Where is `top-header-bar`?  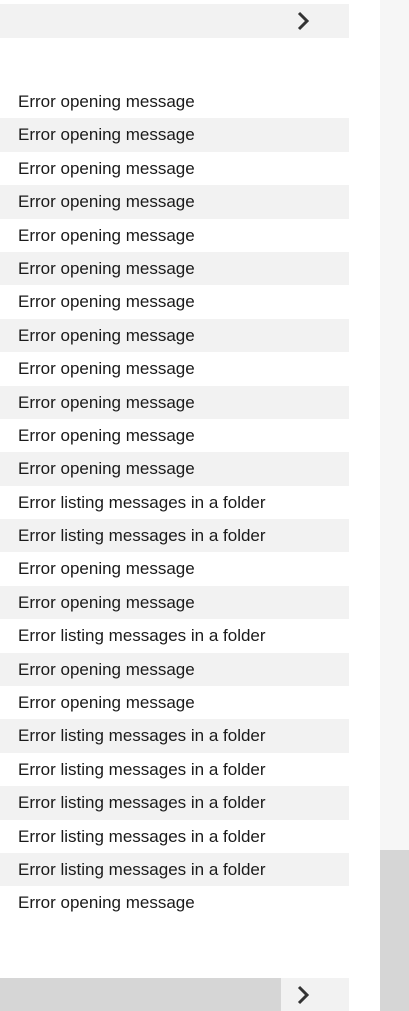
top-header-bar is located at coordinates (174, 21).